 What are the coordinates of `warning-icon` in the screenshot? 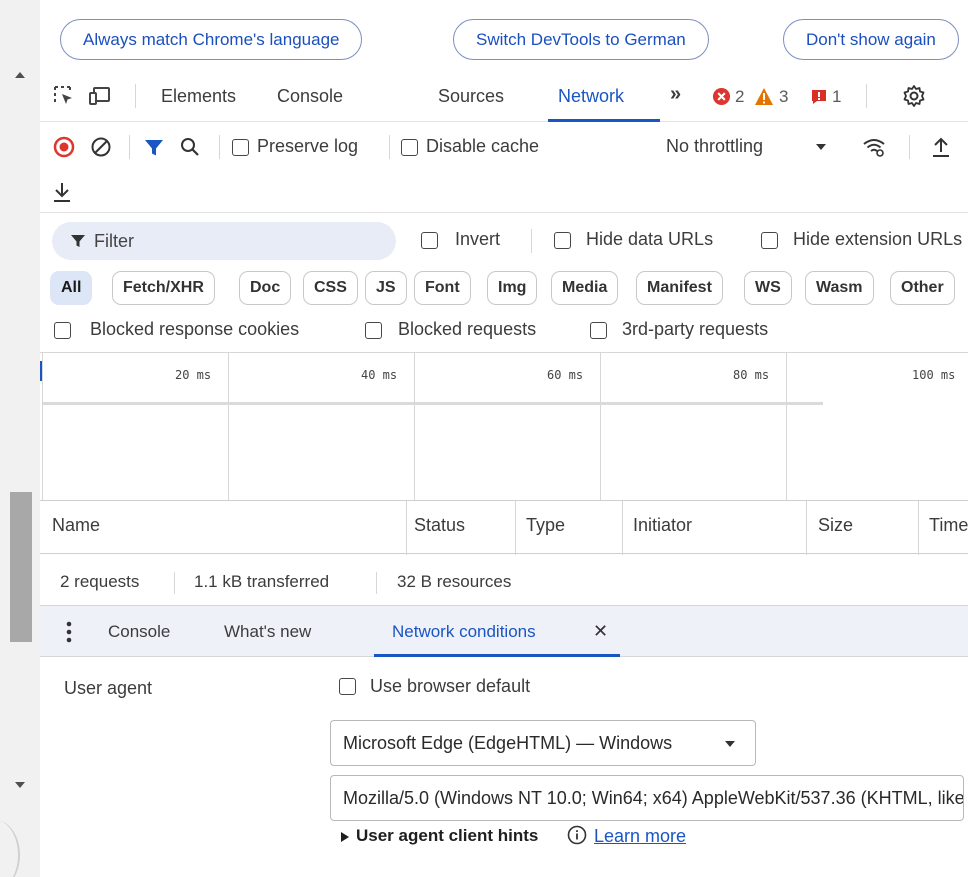 It's located at (764, 96).